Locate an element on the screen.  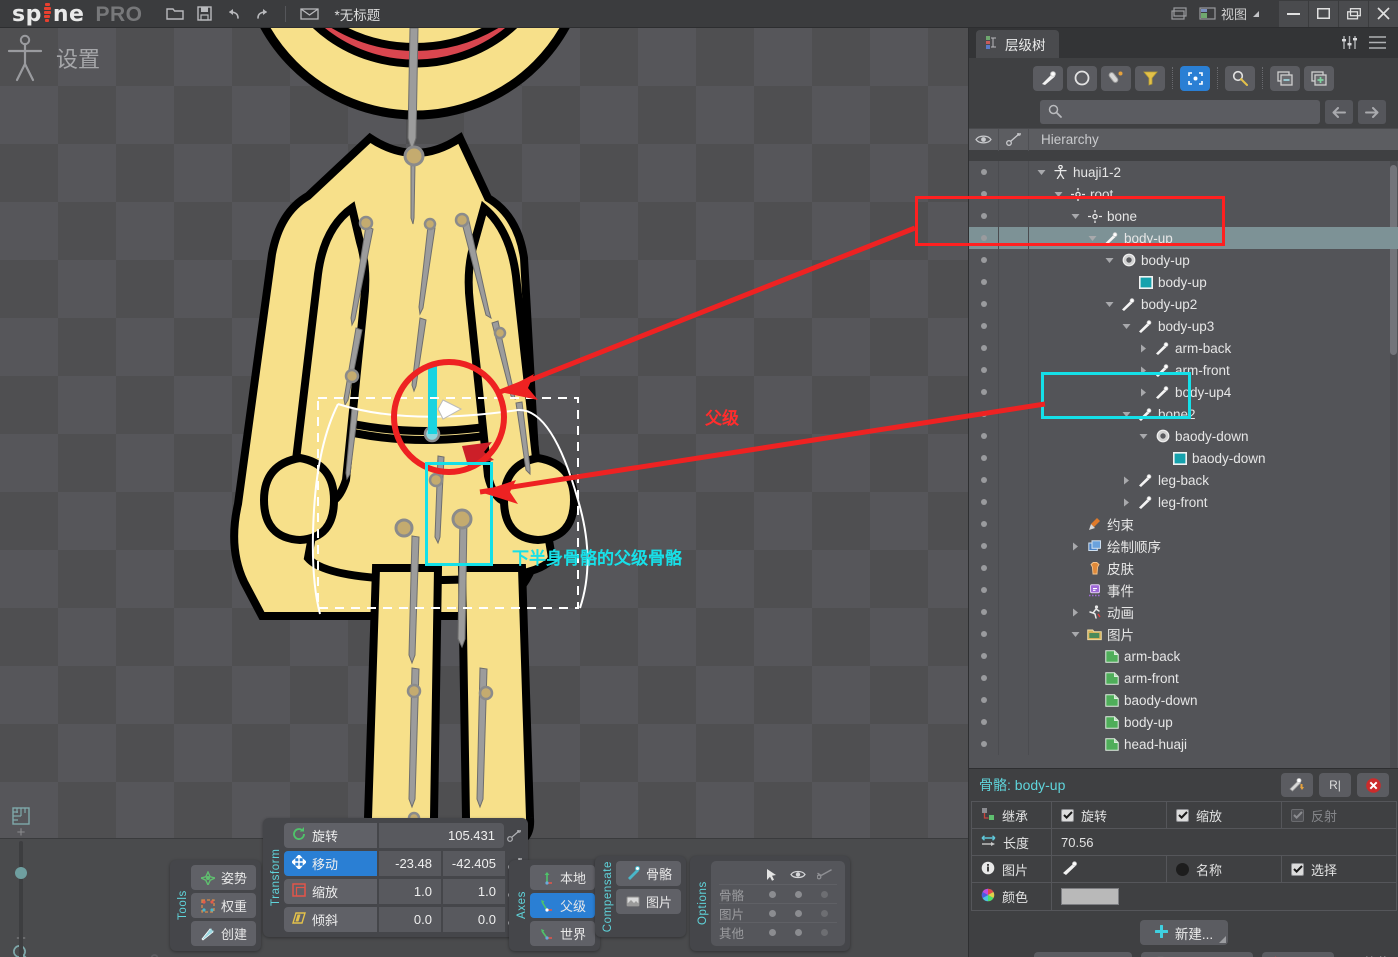
shear-x-value: 0.0 is located at coordinates (410, 919).